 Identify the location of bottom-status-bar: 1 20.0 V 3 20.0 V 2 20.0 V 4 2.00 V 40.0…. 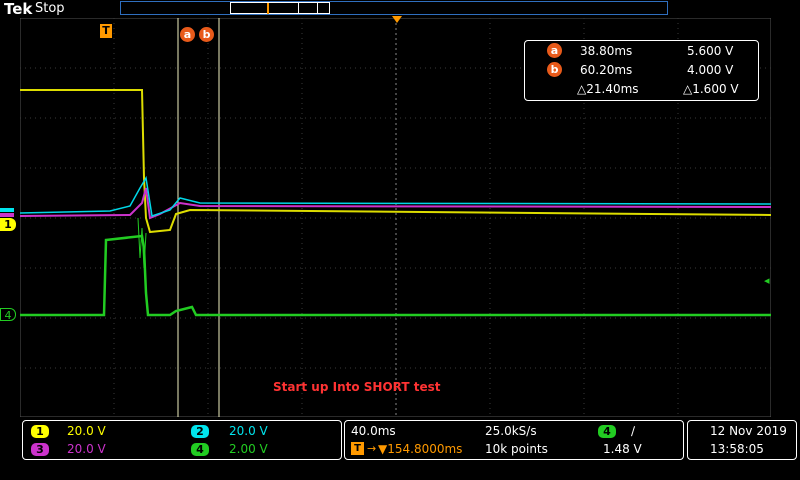
(400, 449).